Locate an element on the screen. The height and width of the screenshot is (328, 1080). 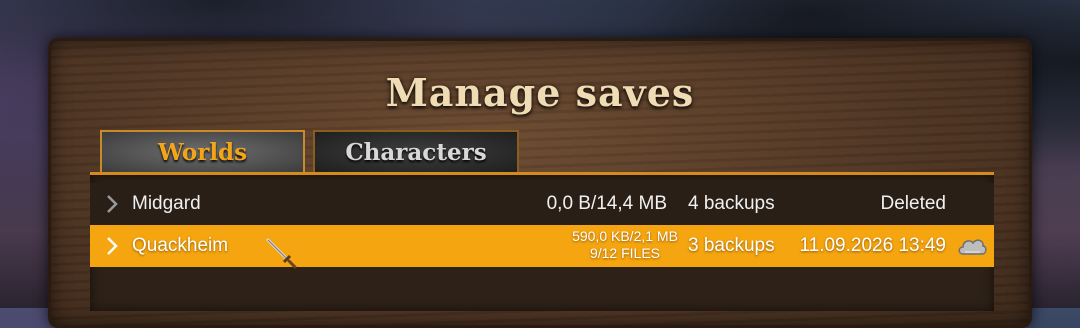
save-row-midgard: Midgard 0,0 B/14,4 MB 4 backups Deleted is located at coordinates (542, 204).